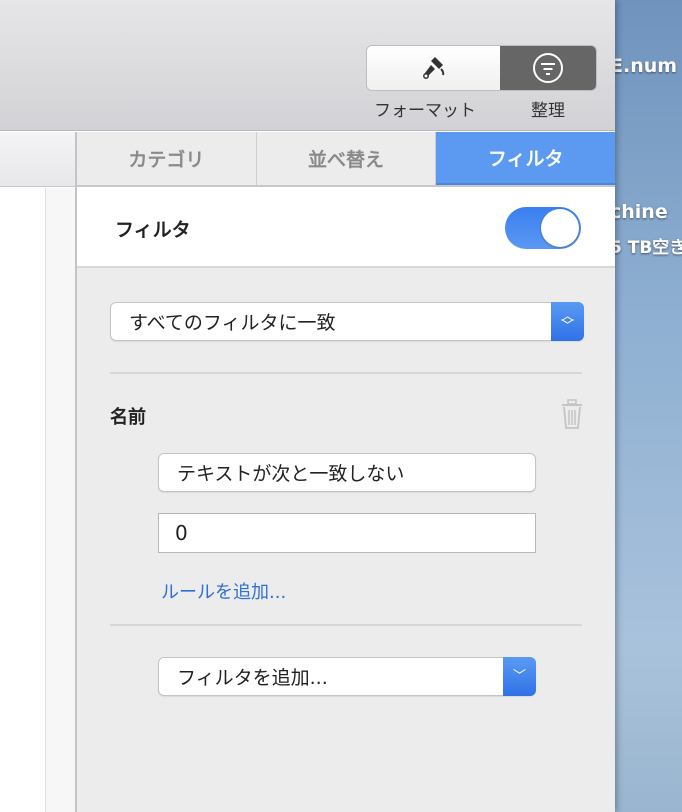 Image resolution: width=682 pixels, height=812 pixels. I want to click on format-label: フォーマット, so click(425, 111).